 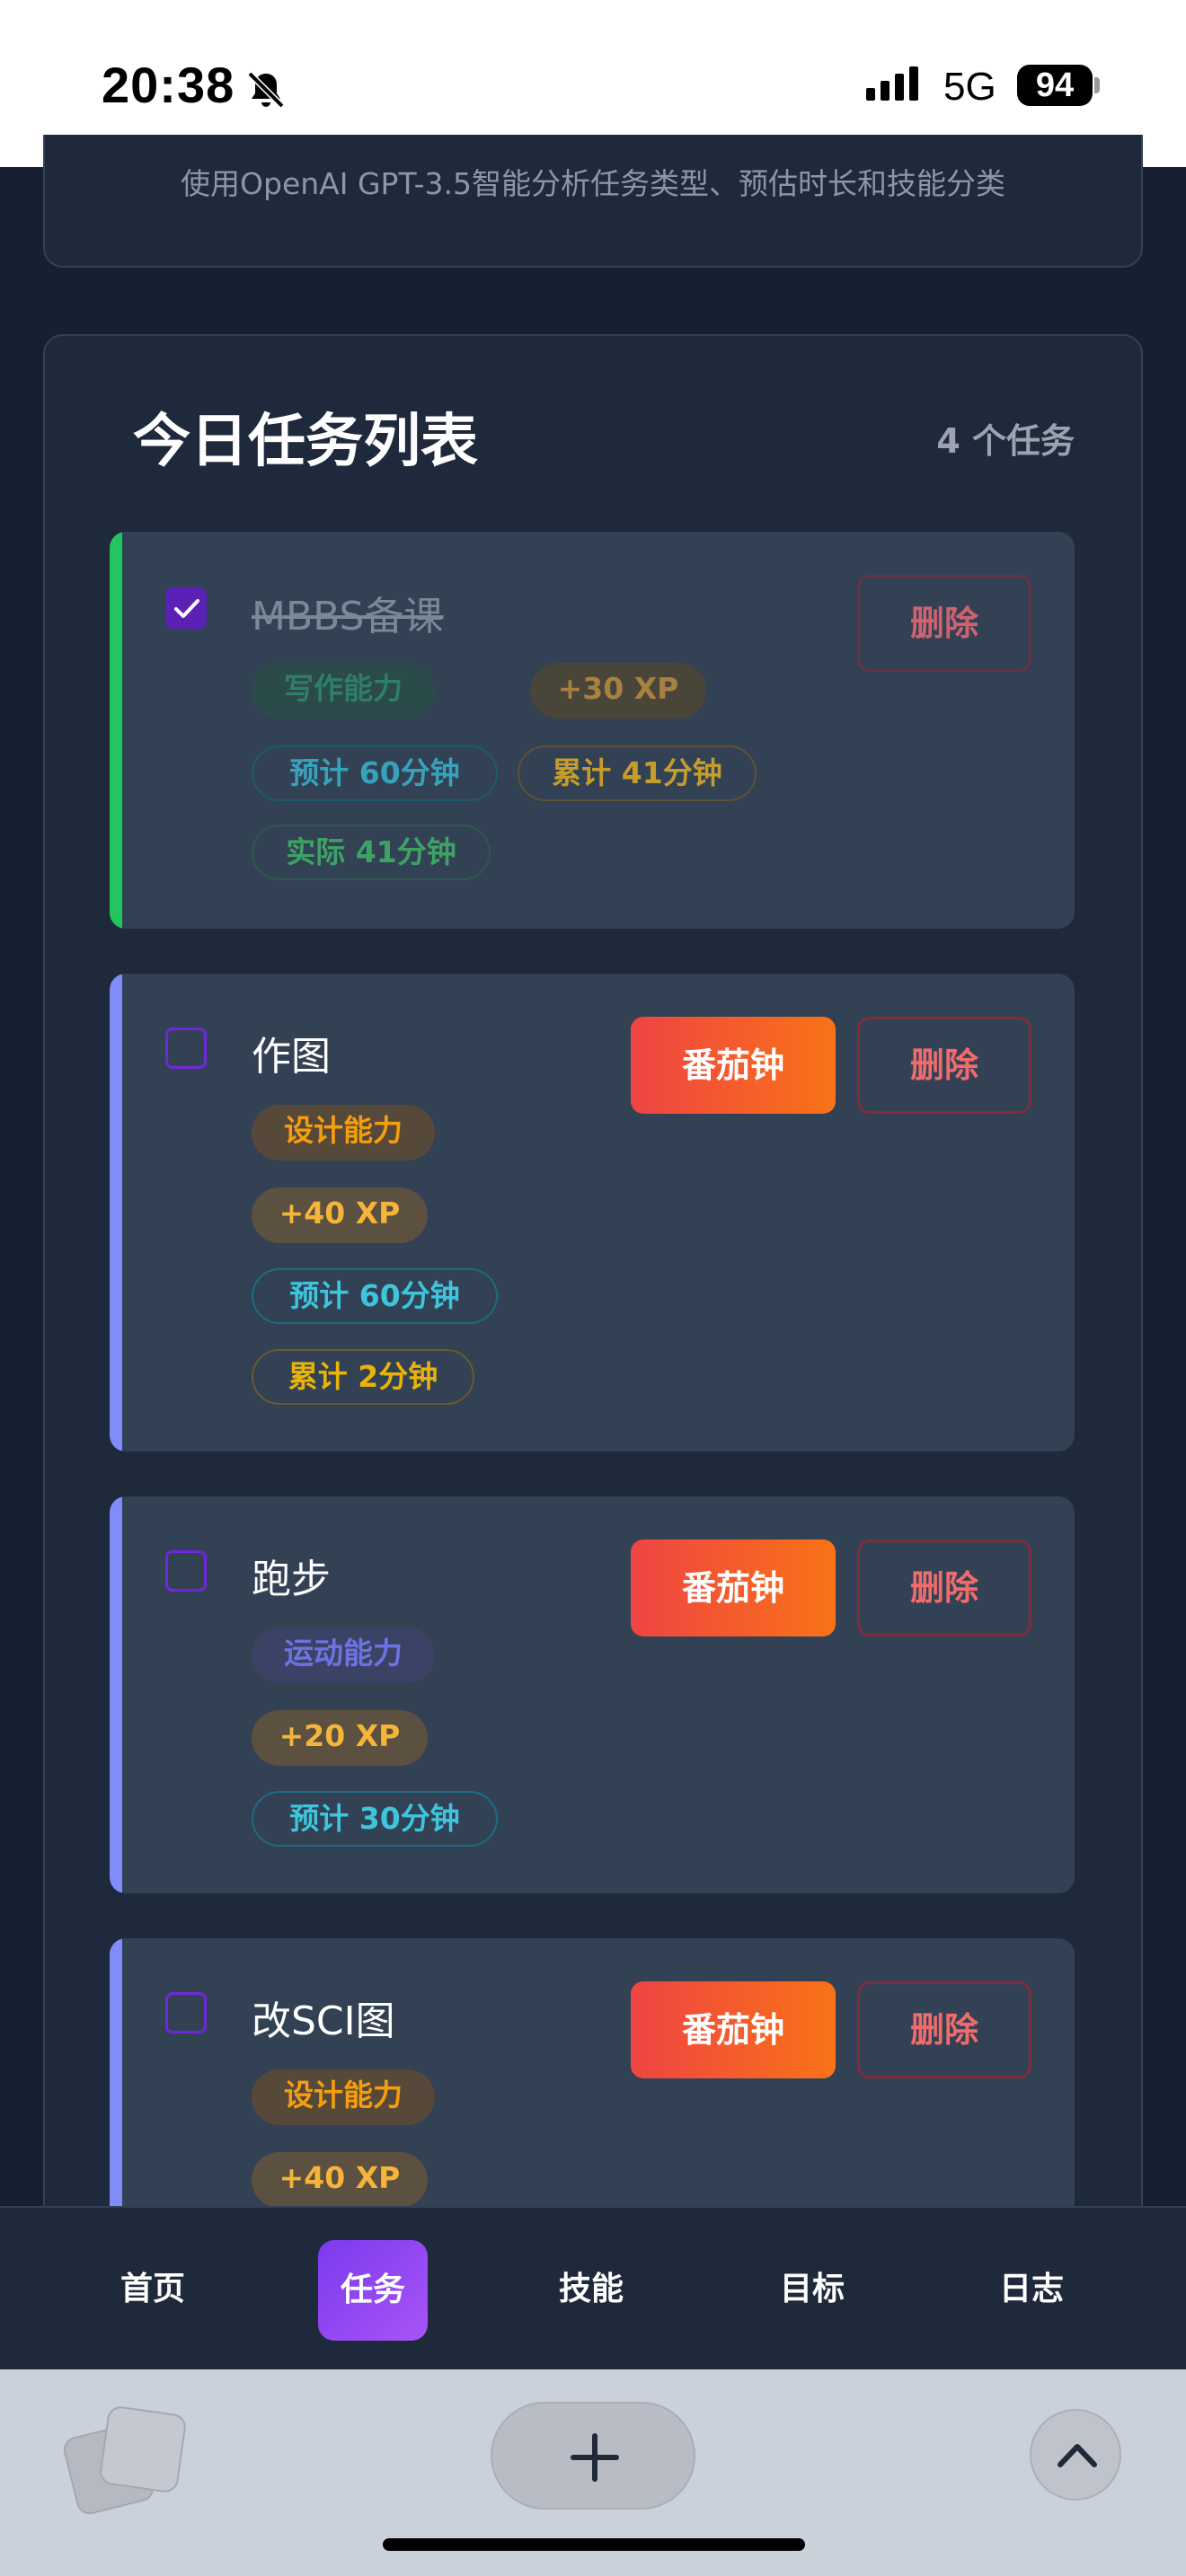 What do you see at coordinates (592, 1694) in the screenshot?
I see `task-card: 跑步 运动能力 +20 XP 预计 30分钟 番茄钟 删除` at bounding box center [592, 1694].